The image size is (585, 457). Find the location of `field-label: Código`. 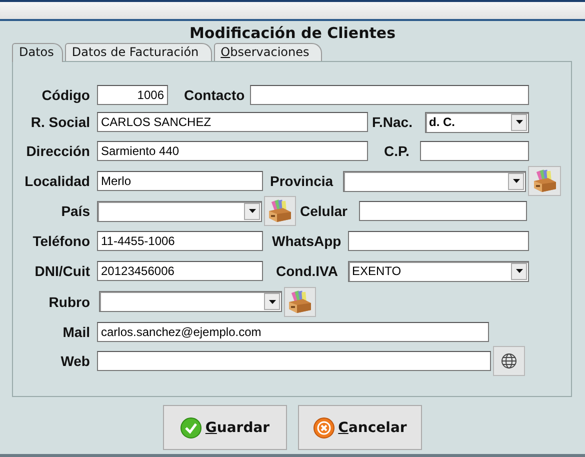

field-label: Código is located at coordinates (65, 95).